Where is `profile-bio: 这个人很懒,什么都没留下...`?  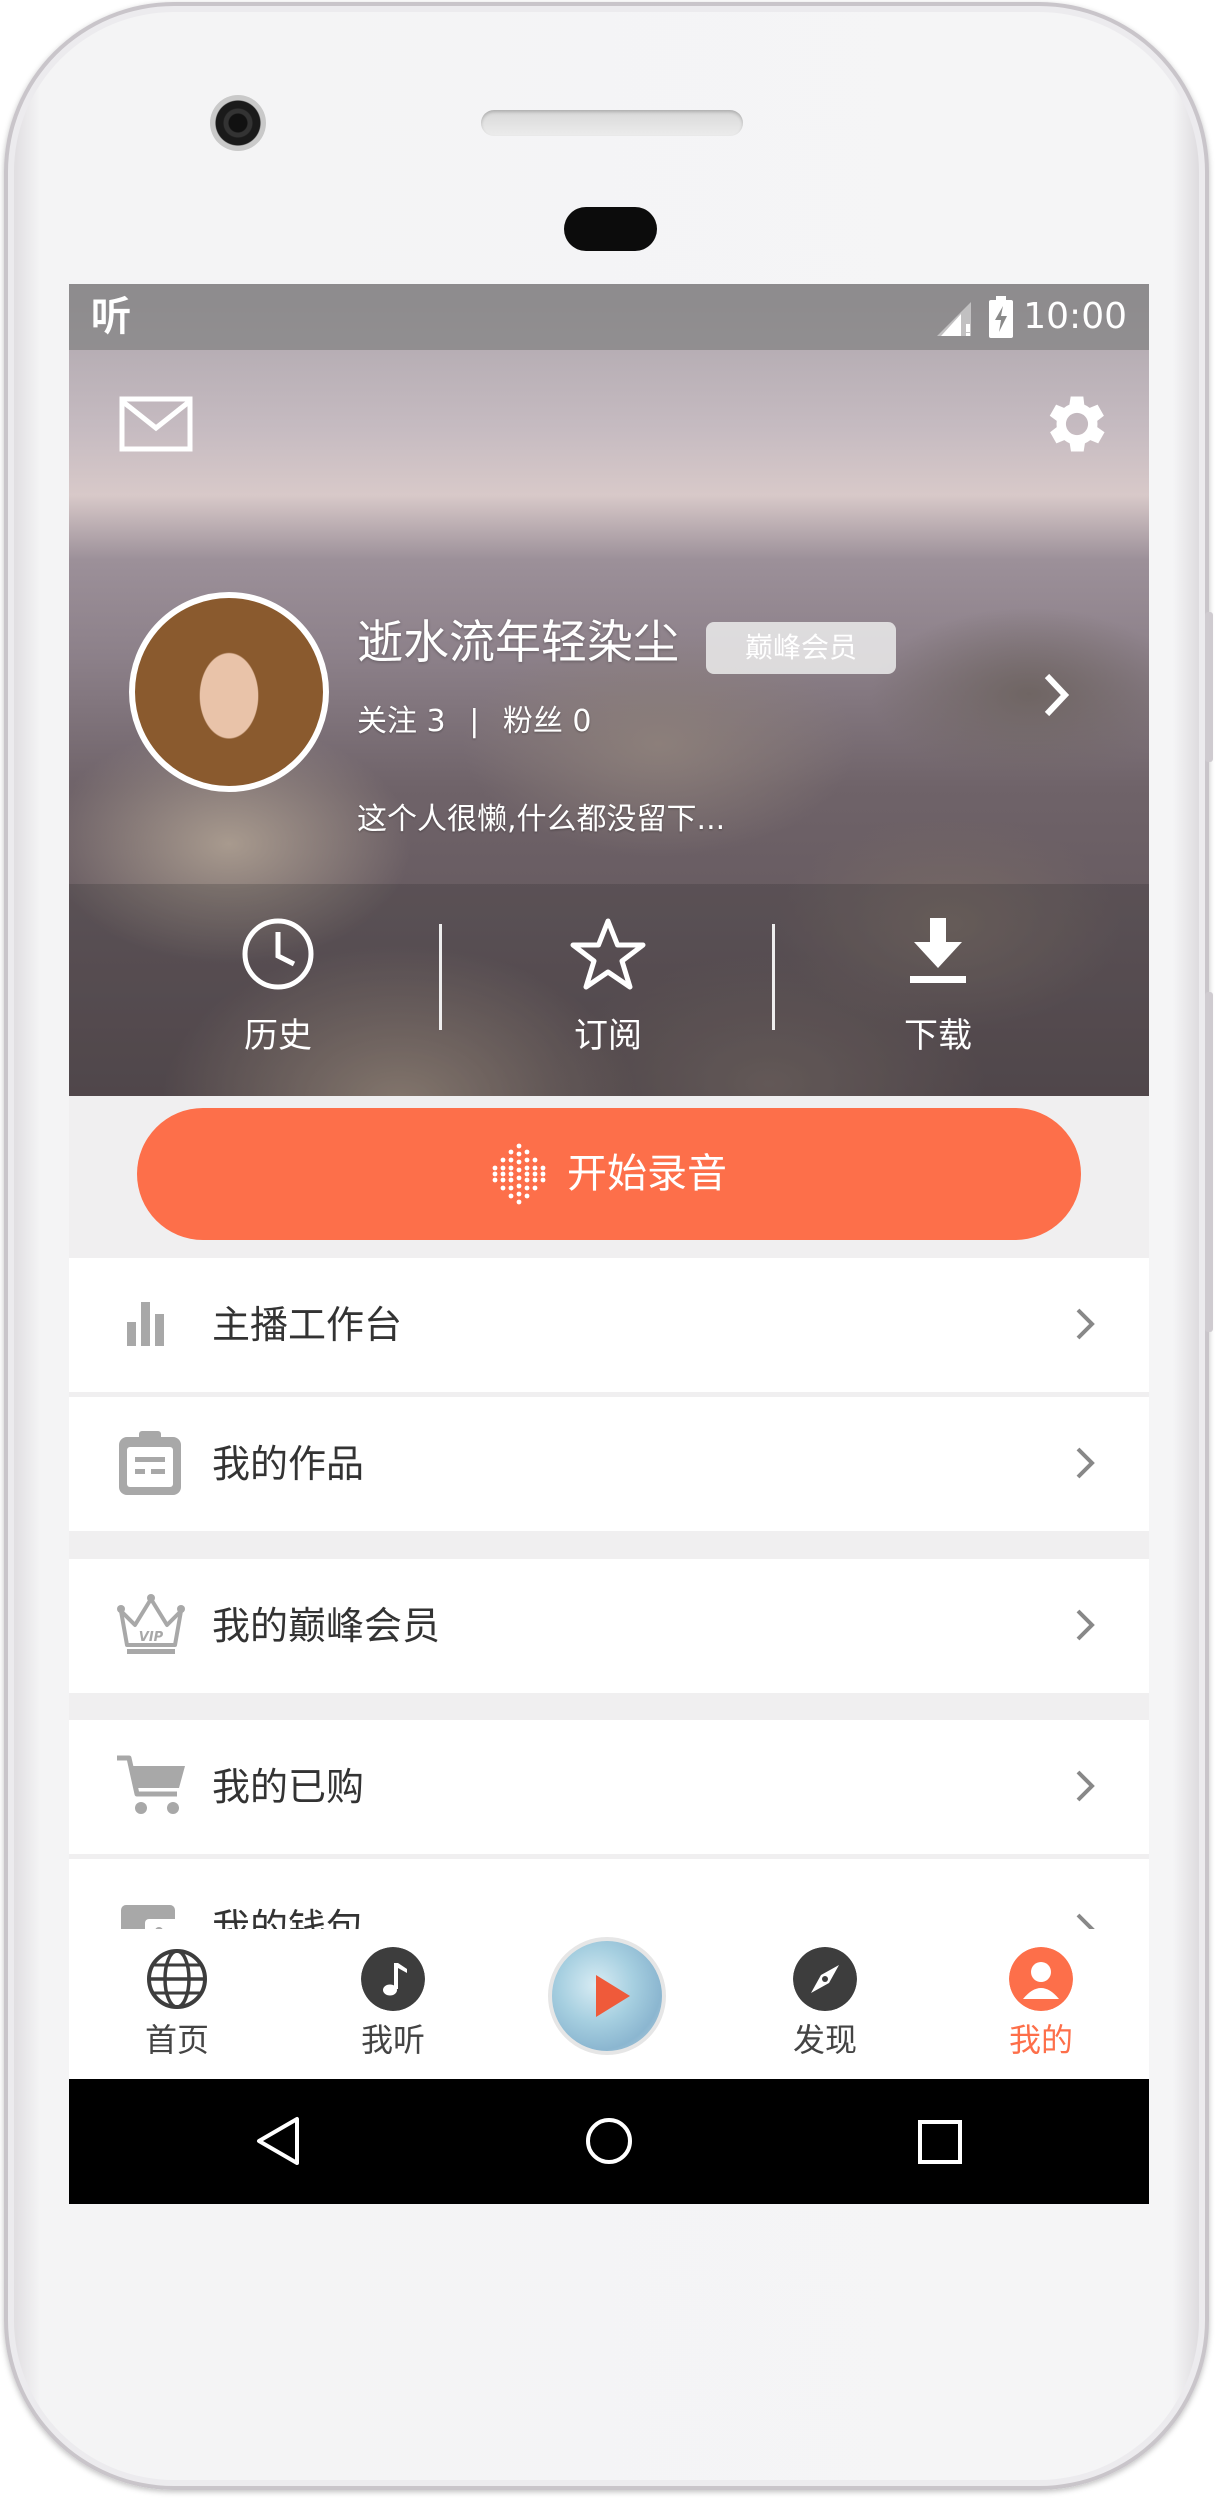 profile-bio: 这个人很懒,什么都没留下... is located at coordinates (541, 819).